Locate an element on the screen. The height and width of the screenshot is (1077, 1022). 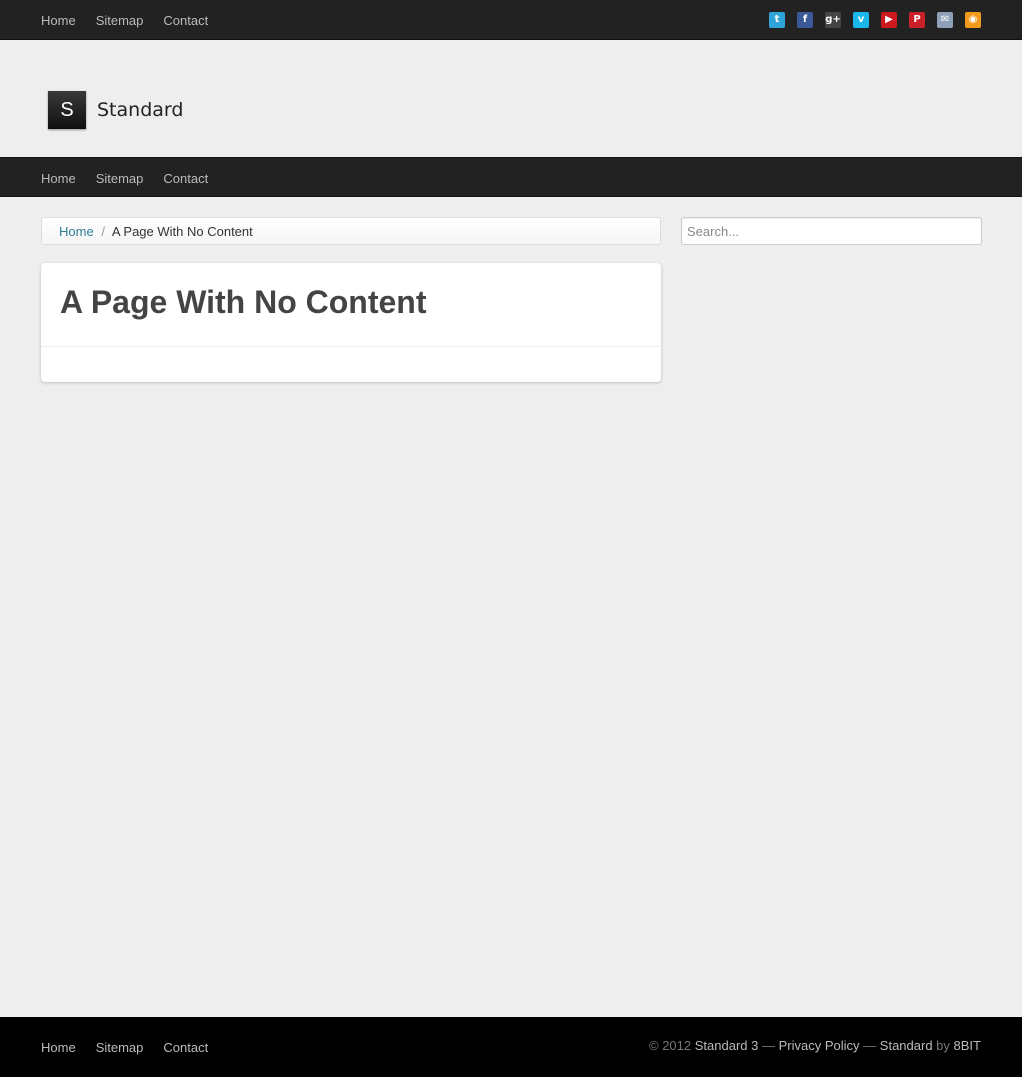
social-icons: t f g+ v ▶ P ✉ ◉ is located at coordinates (875, 20).